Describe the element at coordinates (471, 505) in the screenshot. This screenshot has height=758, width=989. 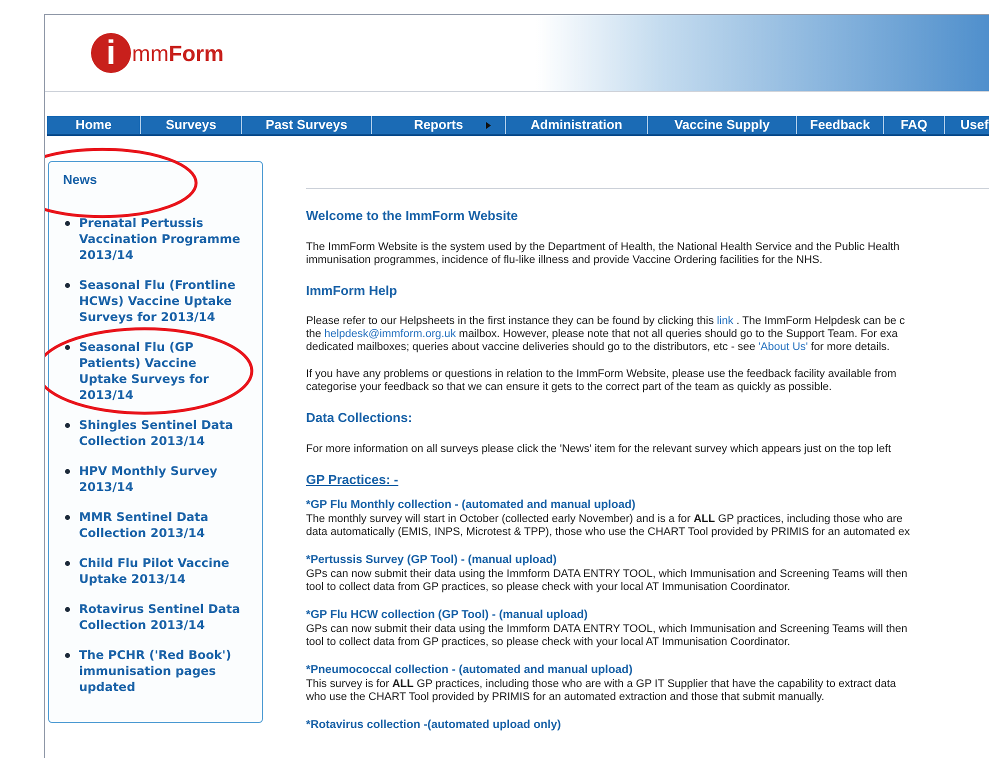
I see `collection-heading: *GP Flu Monthly collection - (automated and manual upload)` at that location.